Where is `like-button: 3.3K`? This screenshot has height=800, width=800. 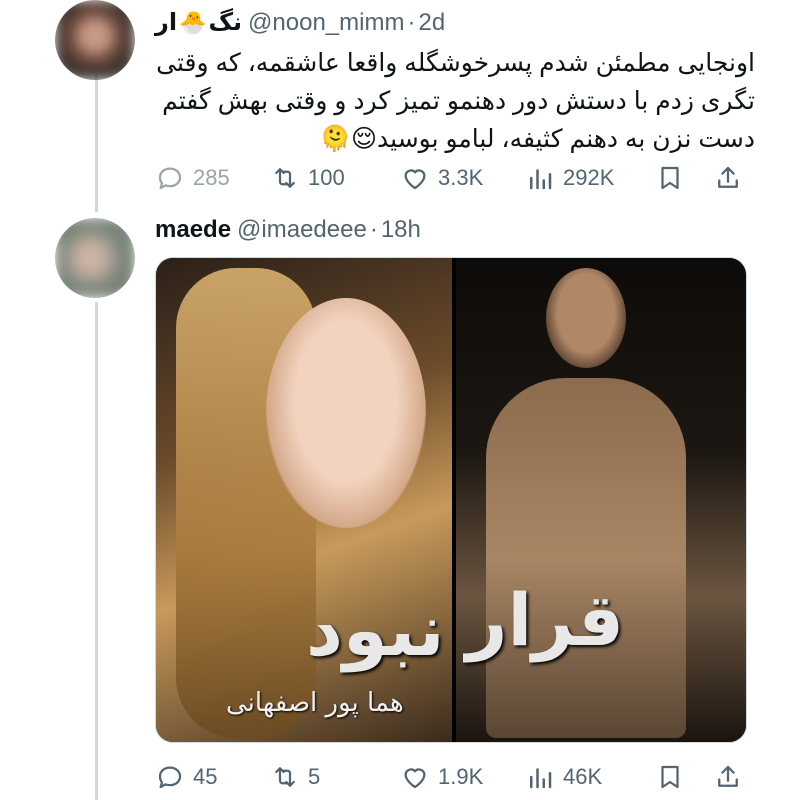 like-button: 3.3K is located at coordinates (441, 178).